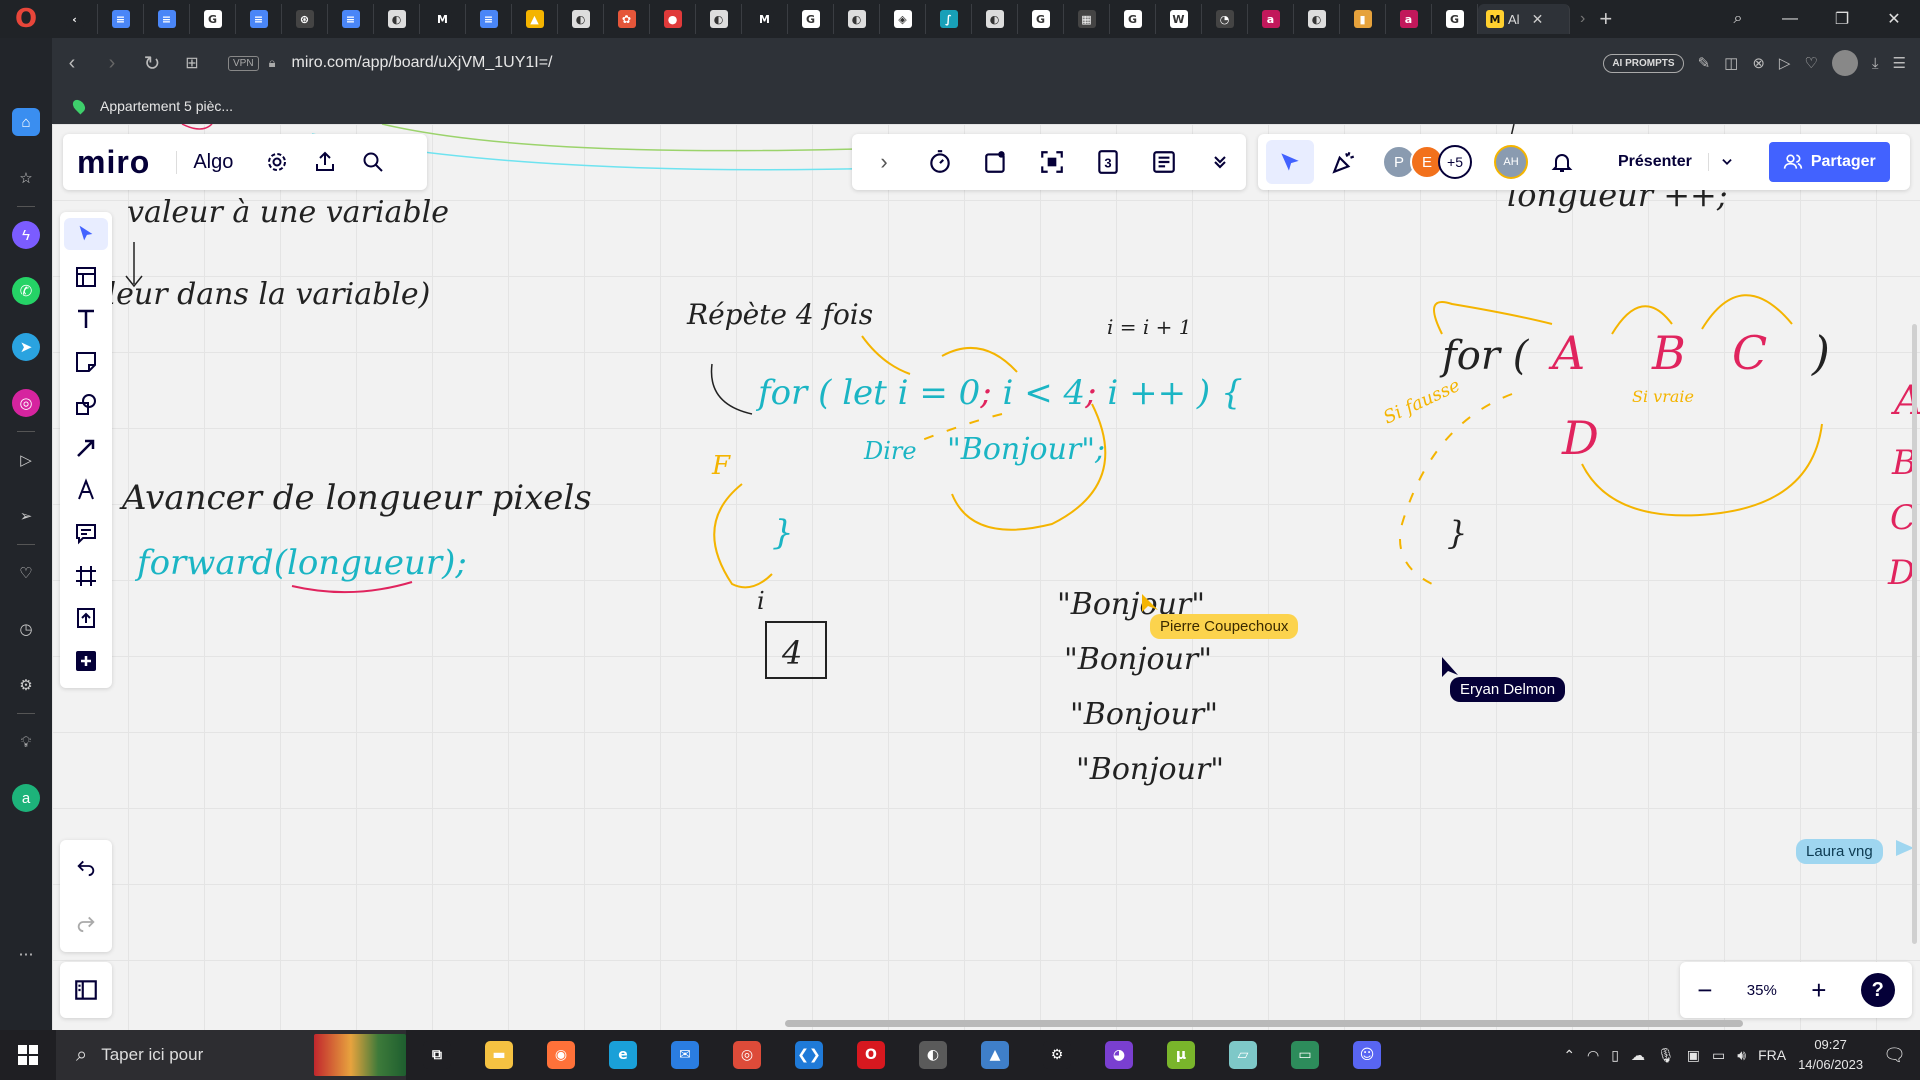  What do you see at coordinates (1785, 63) in the screenshot?
I see `send-icon: ▷` at bounding box center [1785, 63].